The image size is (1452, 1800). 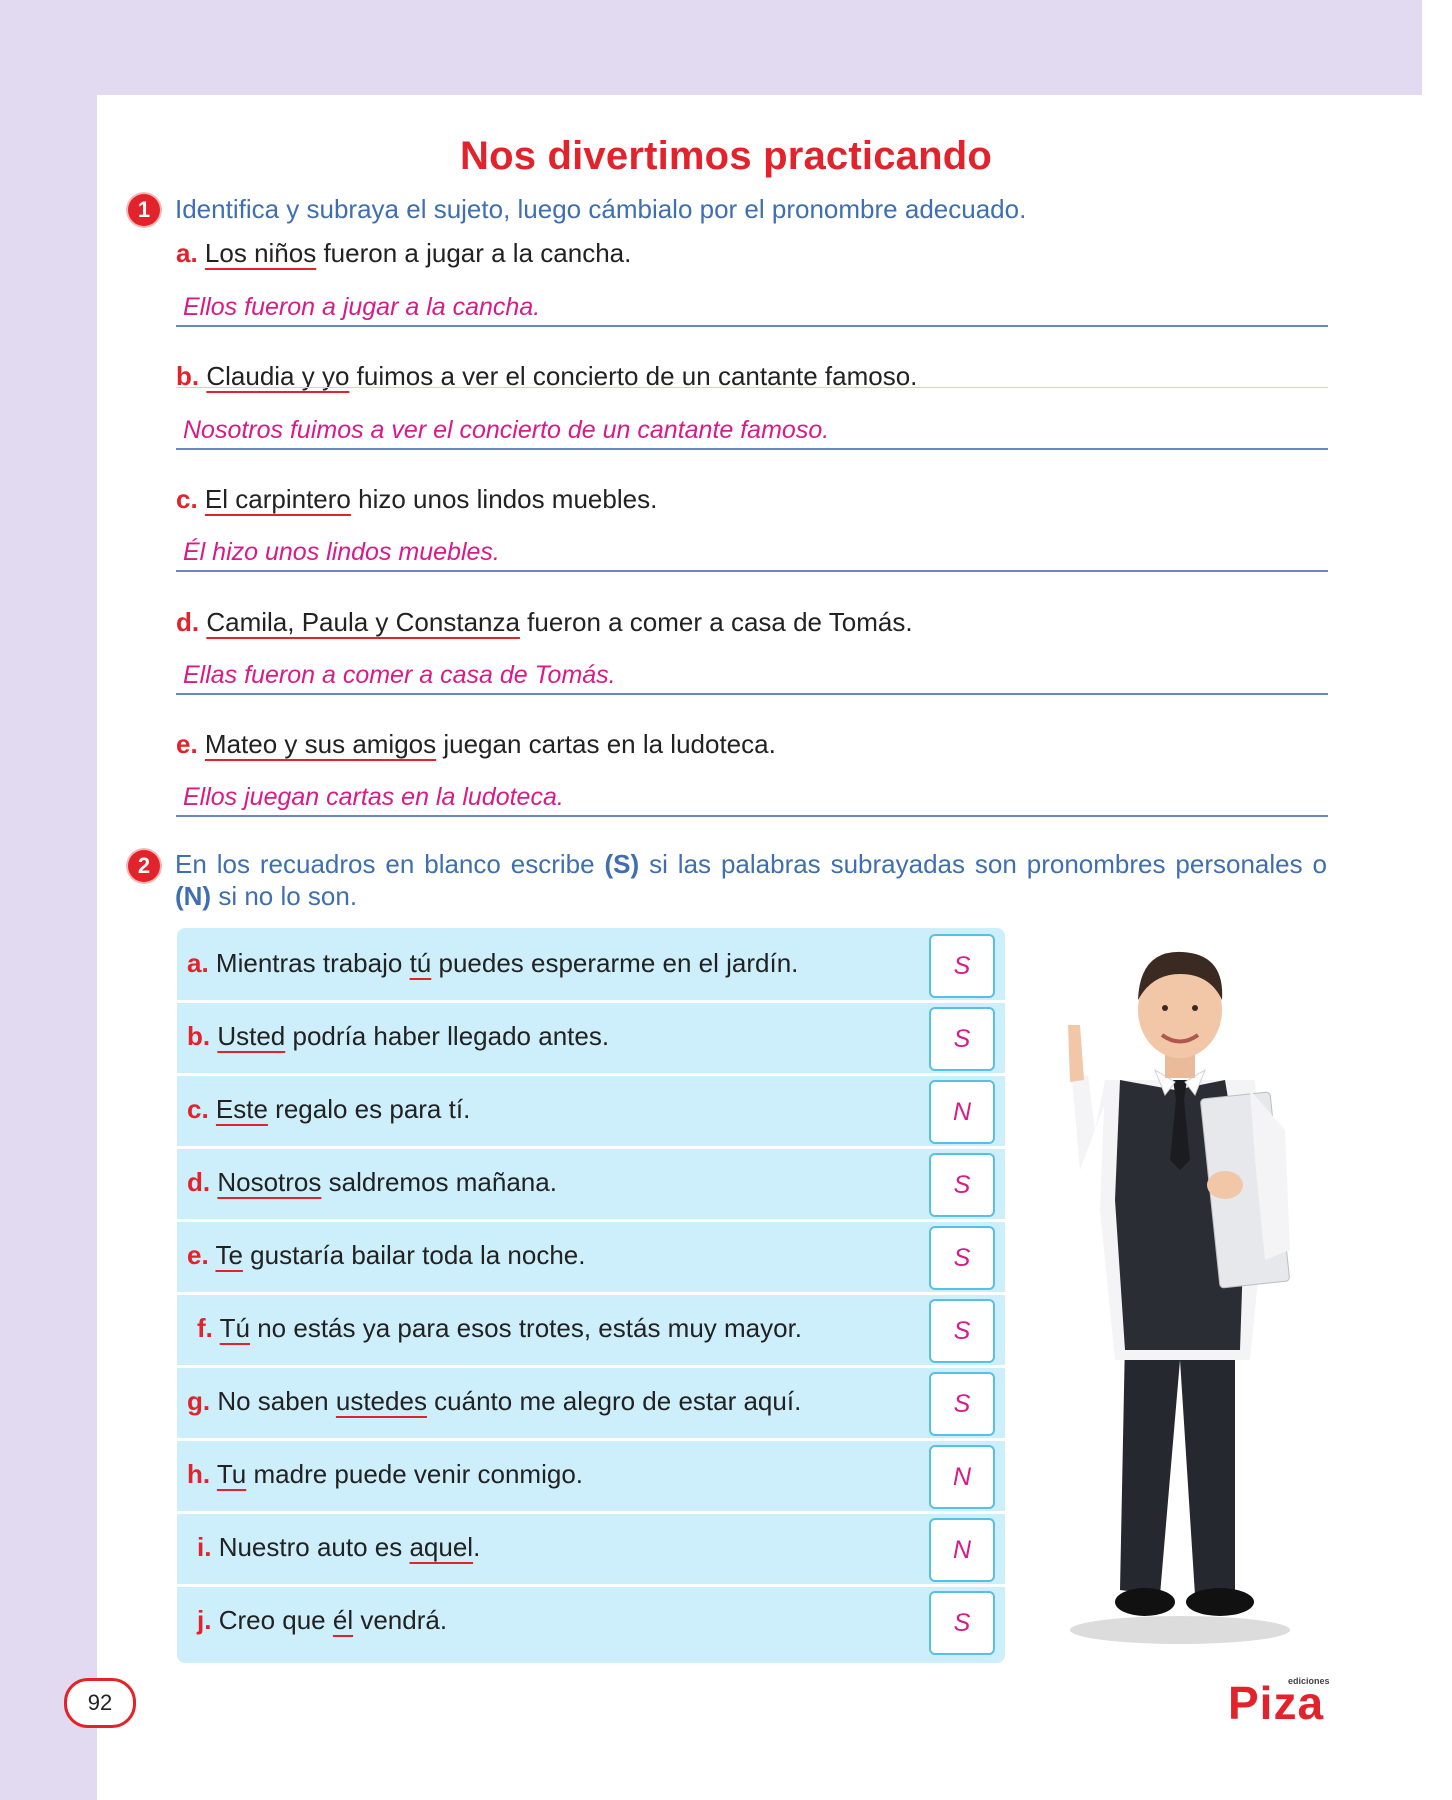 I want to click on table-row: j. Creo que él vendrá. S, so click(x=591, y=1621).